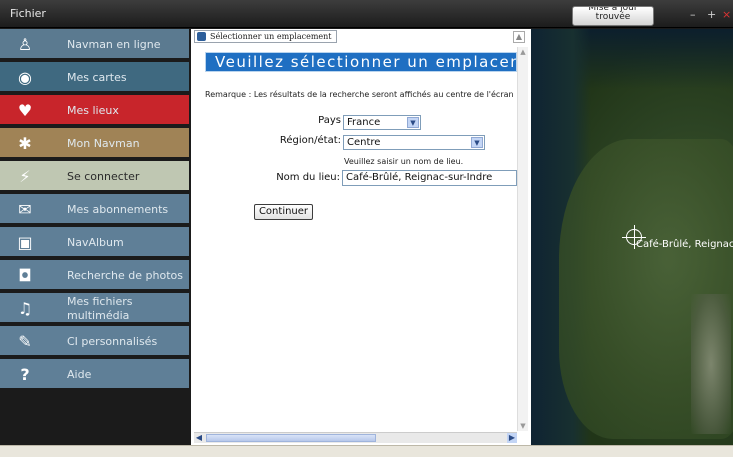 Image resolution: width=733 pixels, height=457 pixels. I want to click on country-value: France, so click(364, 122).